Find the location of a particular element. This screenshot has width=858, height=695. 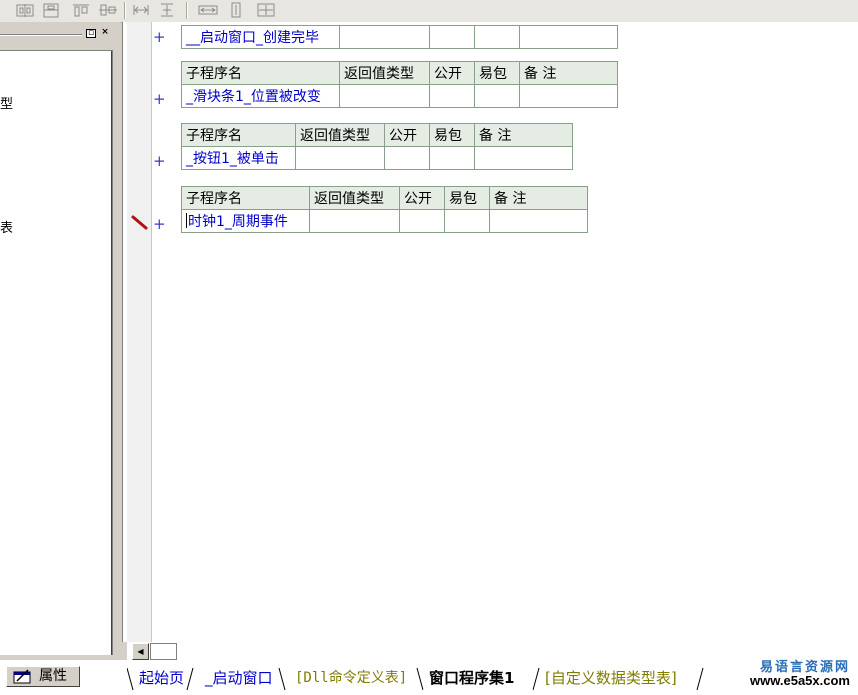

tab-custom-datatypes: [自定义数据类型表] is located at coordinates (611, 678).